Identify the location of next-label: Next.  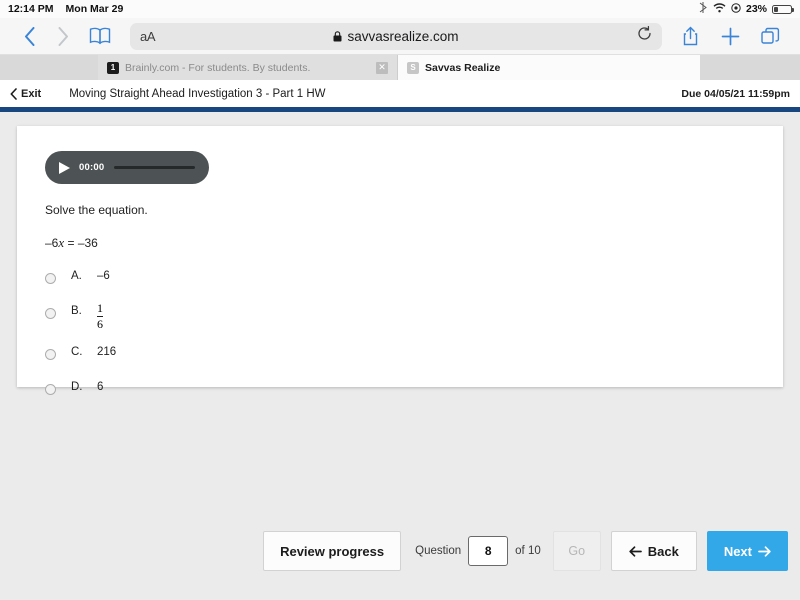
(737, 551).